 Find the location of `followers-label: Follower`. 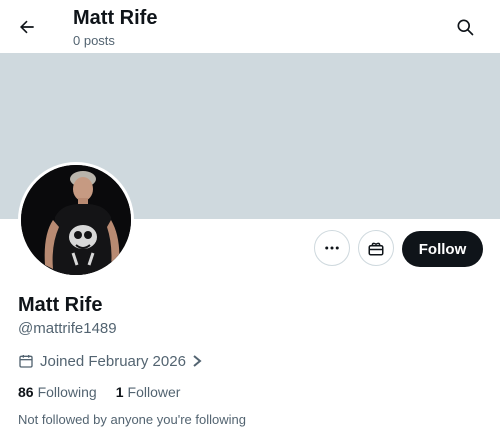

followers-label: Follower is located at coordinates (154, 392).